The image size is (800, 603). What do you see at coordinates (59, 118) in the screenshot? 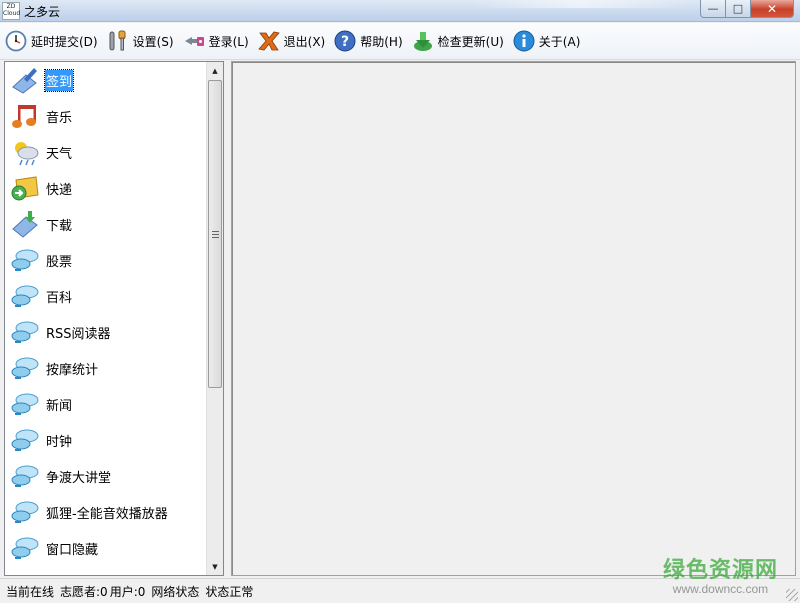
I see `list-item-label: 音乐` at bounding box center [59, 118].